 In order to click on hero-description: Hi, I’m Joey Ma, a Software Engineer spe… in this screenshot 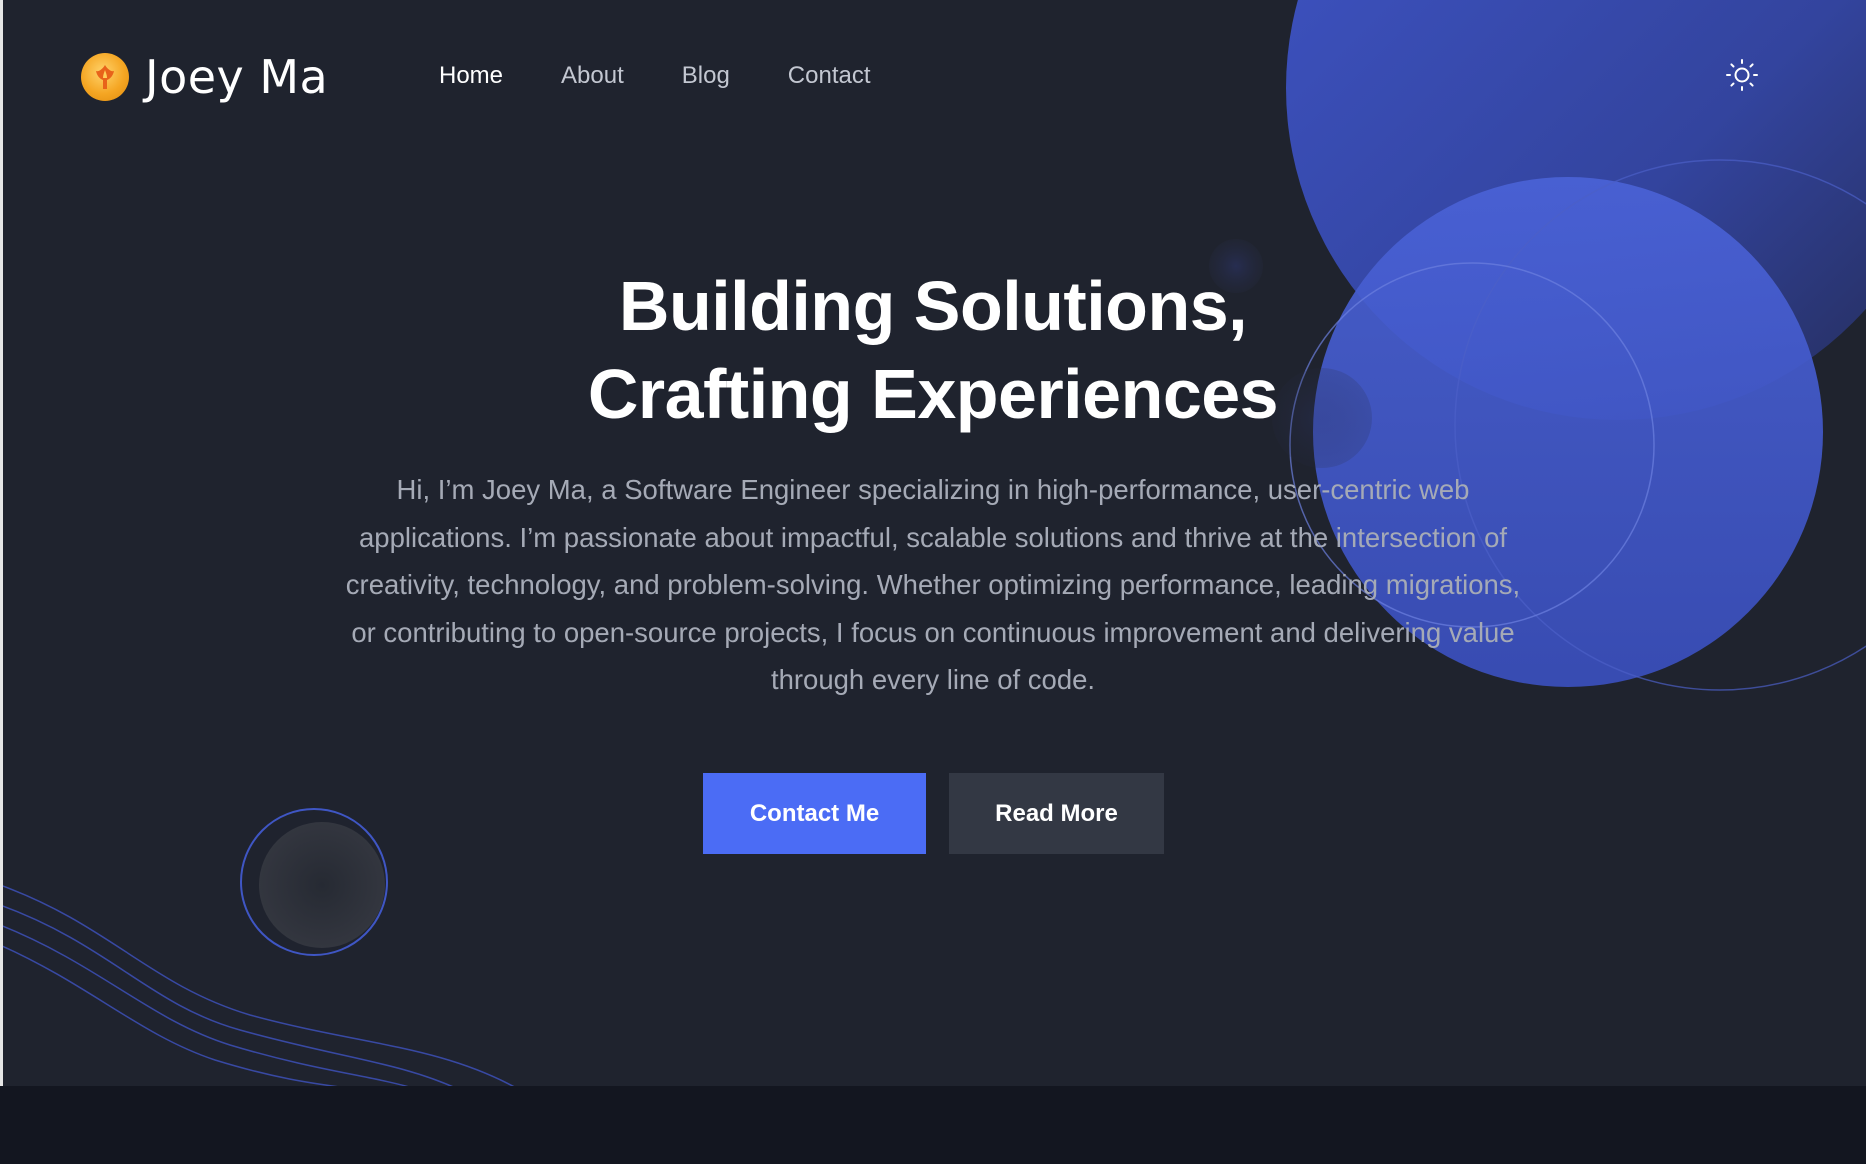, I will do `click(933, 584)`.